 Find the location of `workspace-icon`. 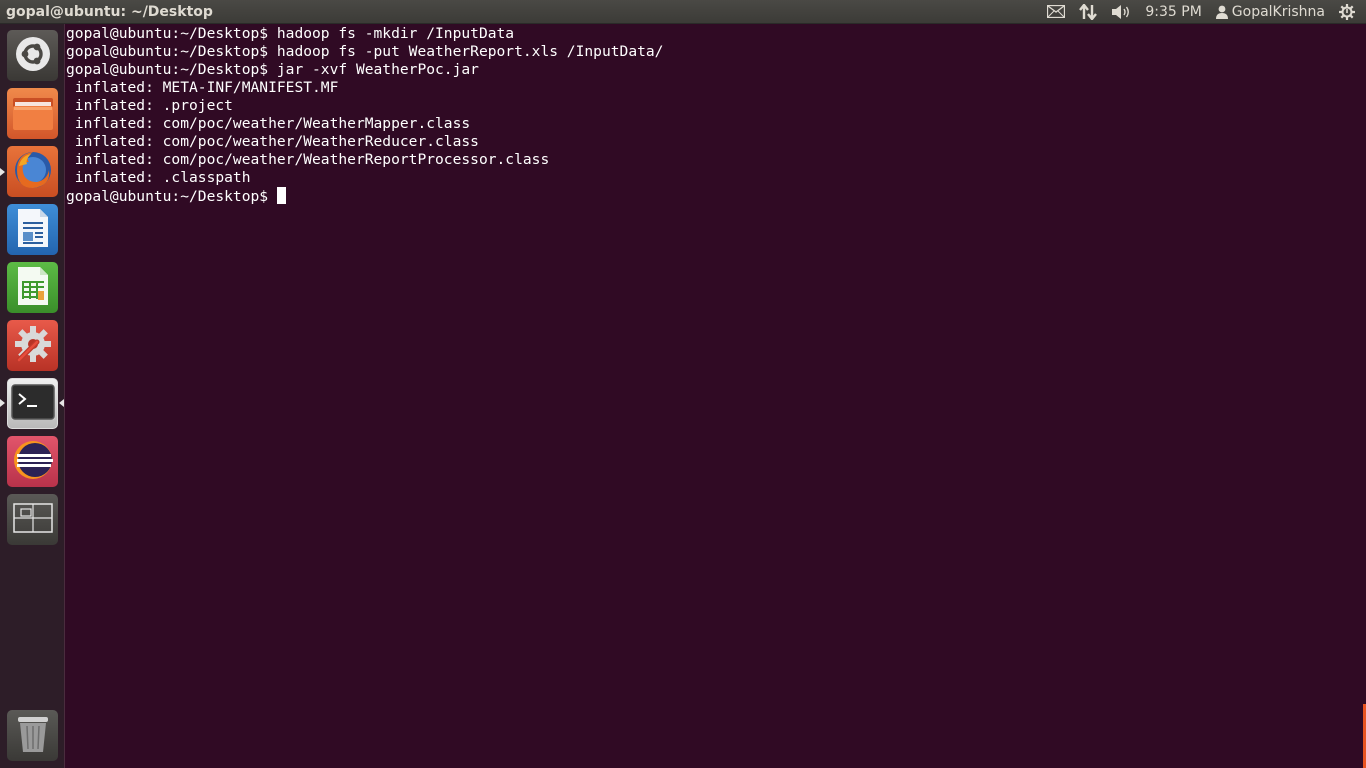

workspace-icon is located at coordinates (32, 519).